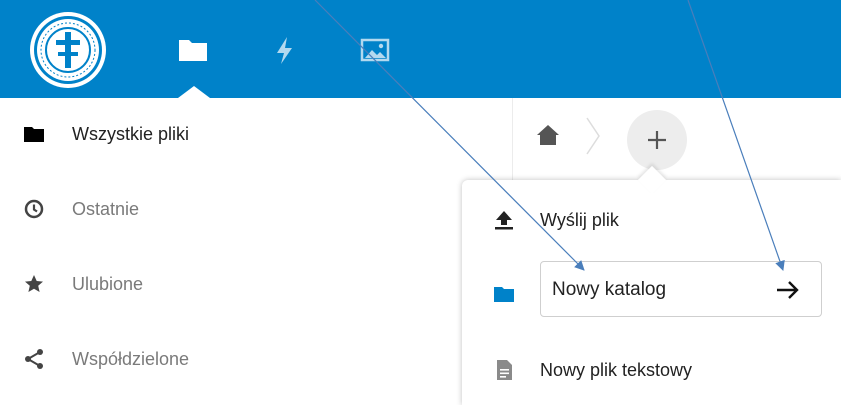 The height and width of the screenshot is (405, 841). What do you see at coordinates (106, 208) in the screenshot?
I see `sidebar-item-label: Ostatnie` at bounding box center [106, 208].